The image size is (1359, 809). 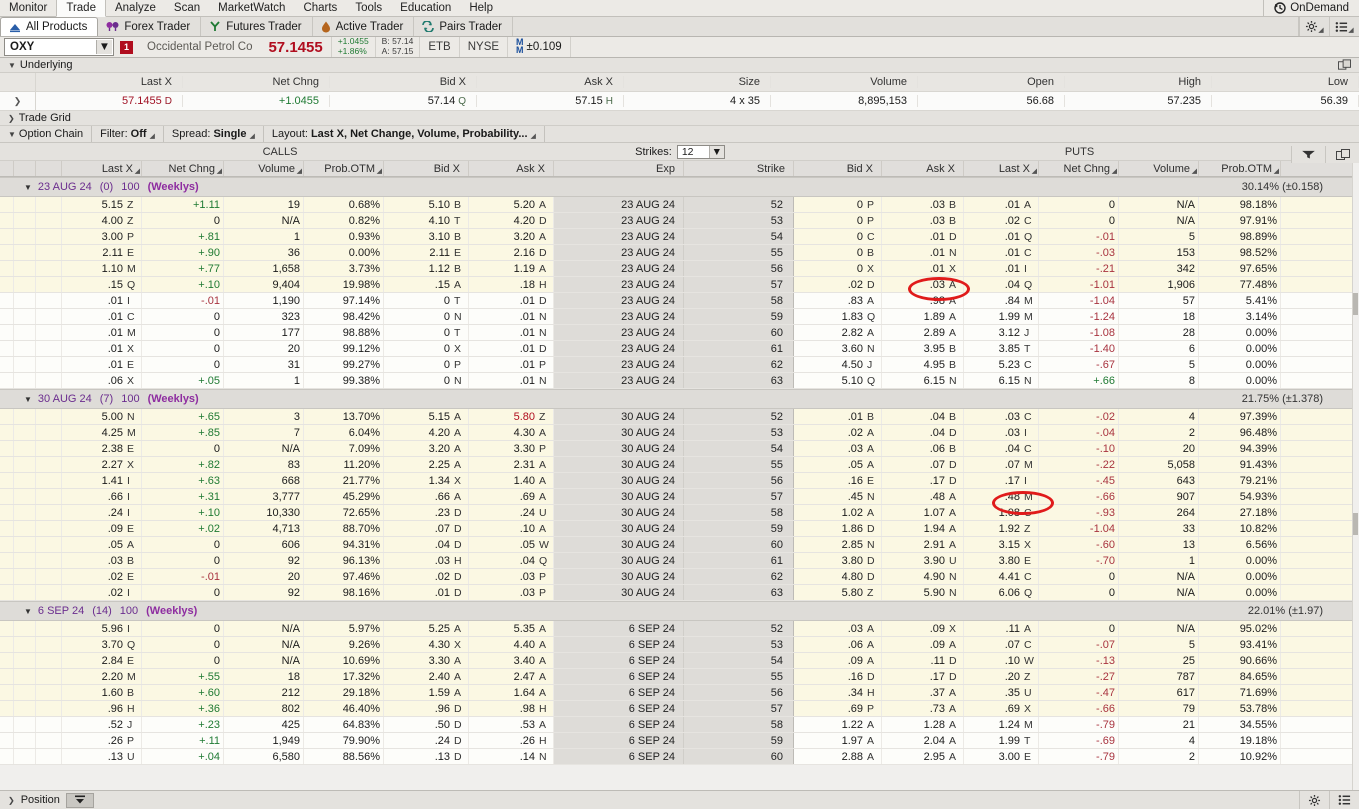 I want to click on menu-item-education: Education, so click(x=425, y=8).